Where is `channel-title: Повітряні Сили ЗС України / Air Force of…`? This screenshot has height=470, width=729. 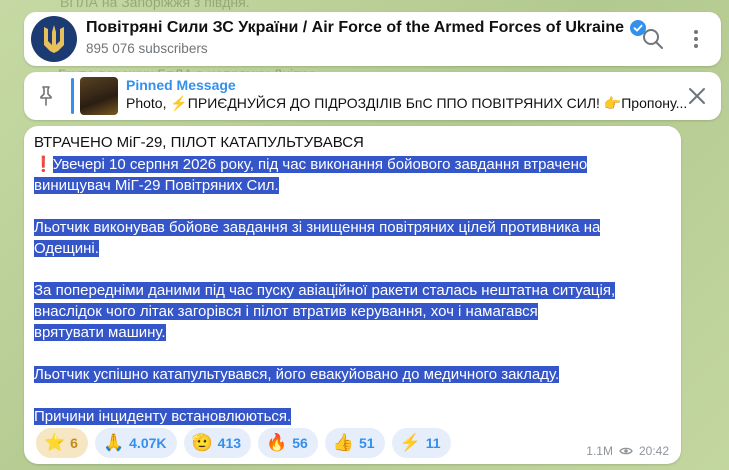
channel-title: Повітряні Сили ЗС України / Air Force of… is located at coordinates (366, 28).